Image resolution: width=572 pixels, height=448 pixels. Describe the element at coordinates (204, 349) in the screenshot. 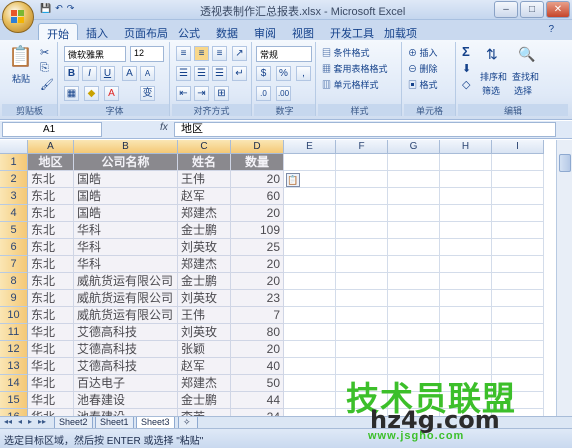

I see `table-cell: 张颖` at that location.